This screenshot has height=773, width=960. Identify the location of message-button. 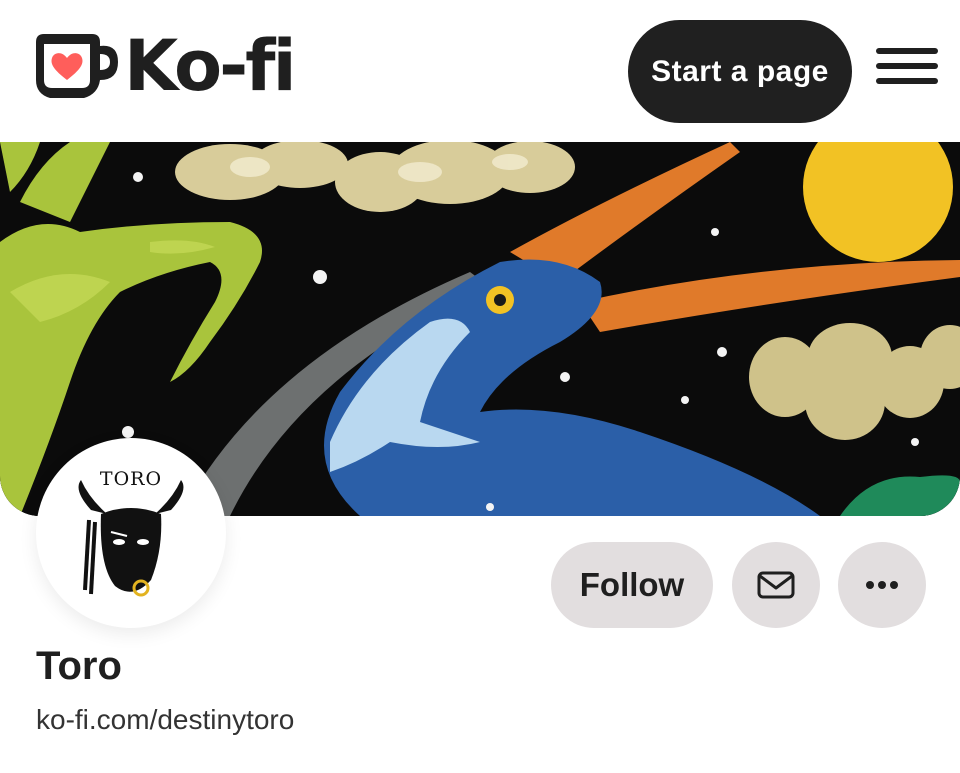
(776, 585).